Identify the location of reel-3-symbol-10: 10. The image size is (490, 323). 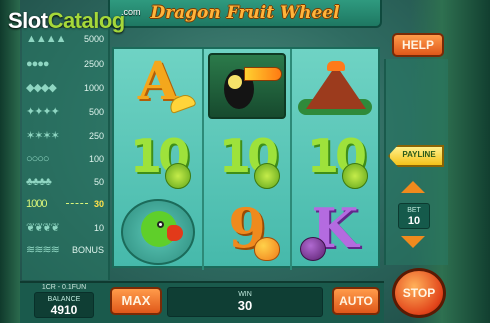
(335, 159).